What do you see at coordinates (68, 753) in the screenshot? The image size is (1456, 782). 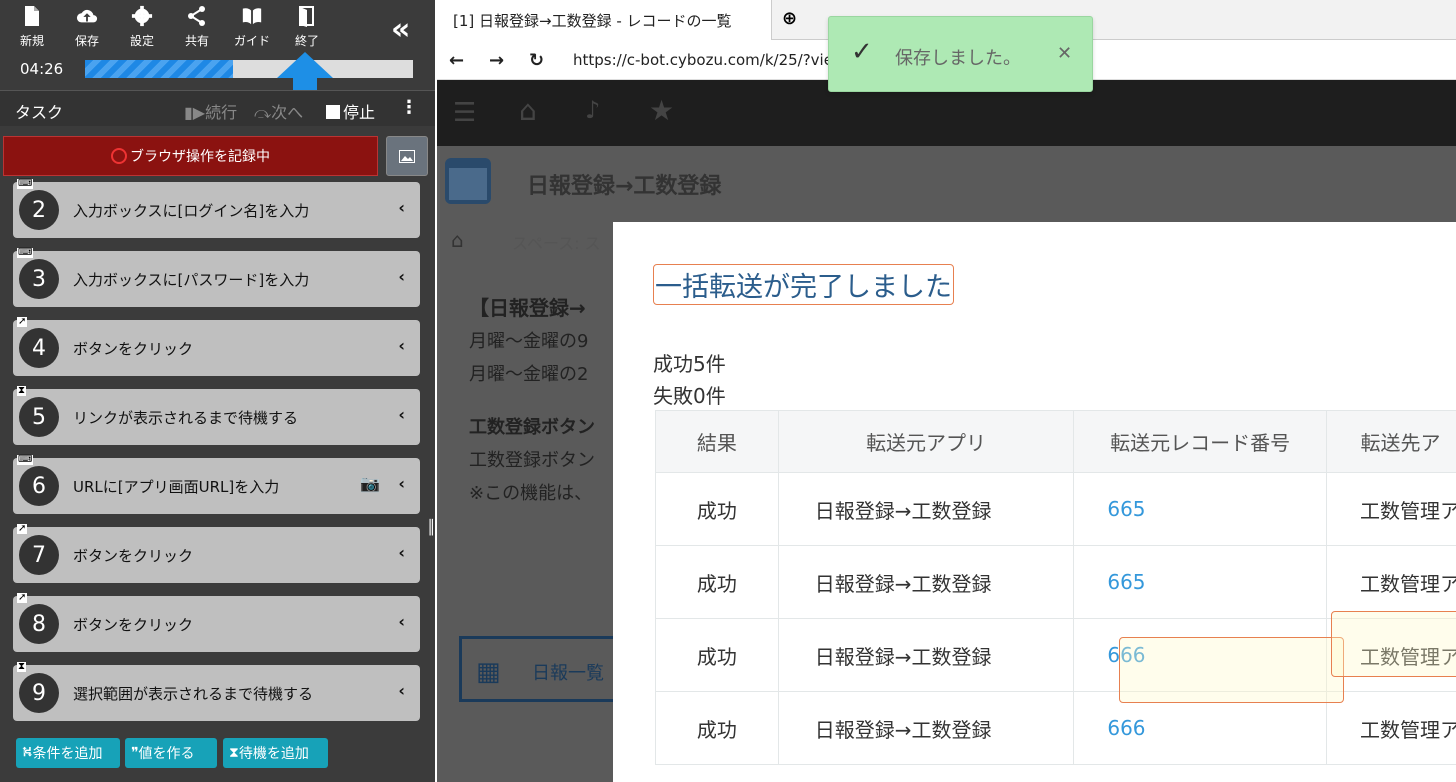 I see `add-condition-button: ⛕ 条件を追加` at bounding box center [68, 753].